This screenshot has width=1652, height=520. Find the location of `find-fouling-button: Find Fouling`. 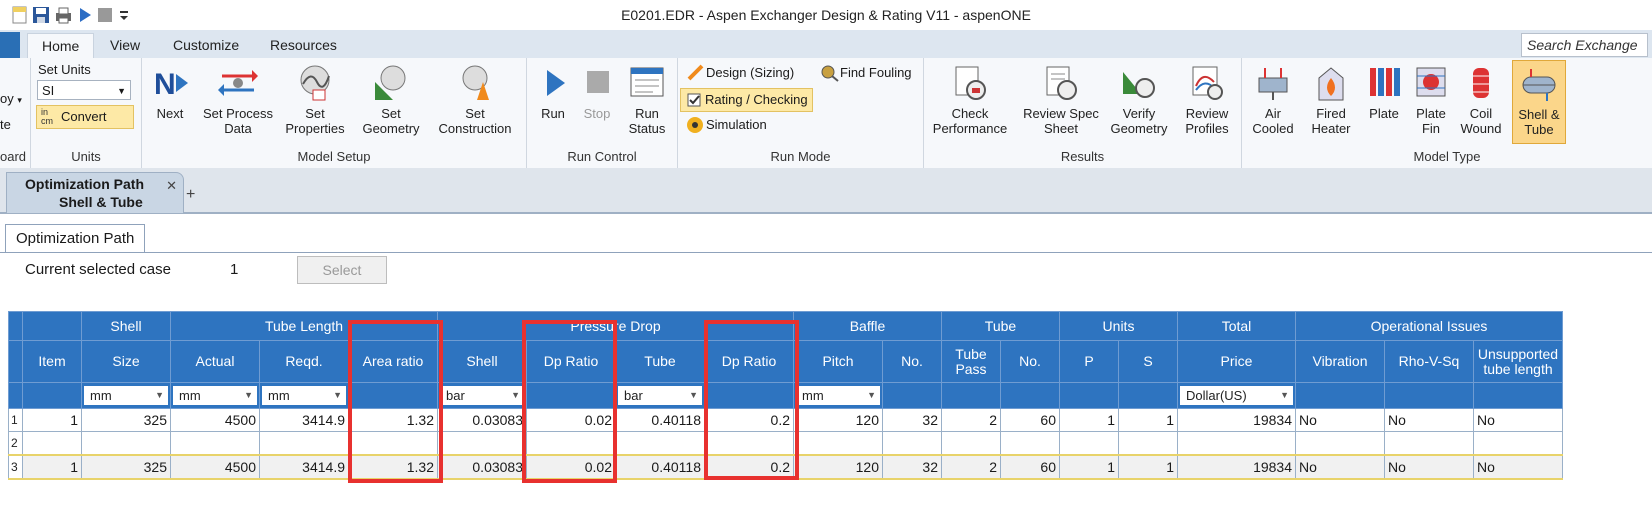

find-fouling-button: Find Fouling is located at coordinates (866, 73).